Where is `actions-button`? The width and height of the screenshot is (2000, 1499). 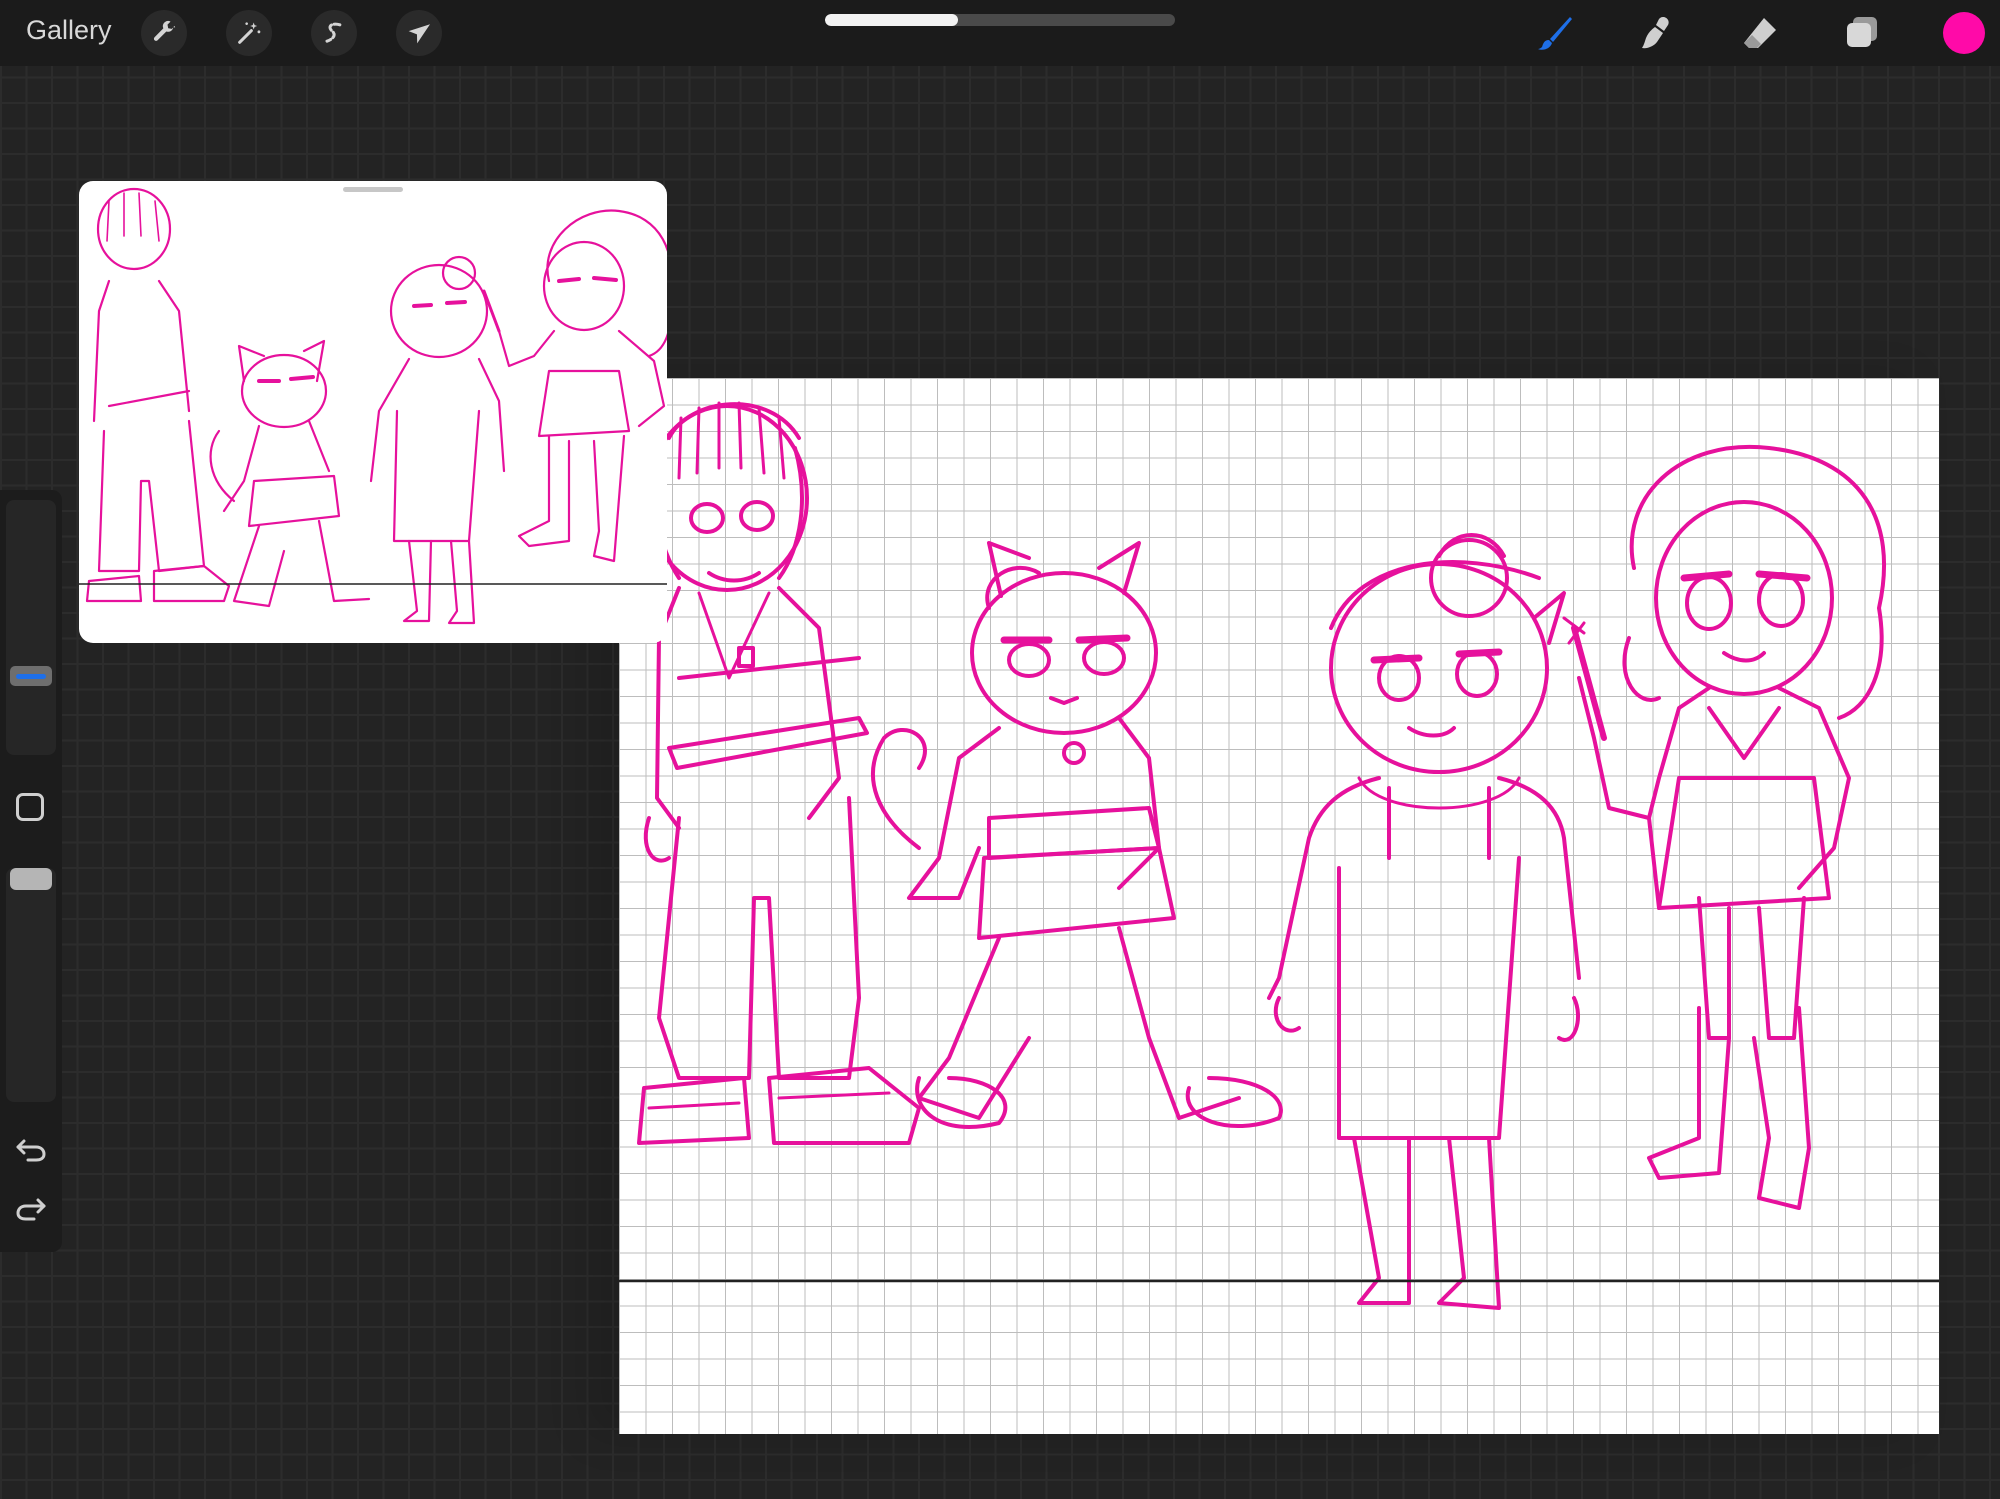
actions-button is located at coordinates (164, 33).